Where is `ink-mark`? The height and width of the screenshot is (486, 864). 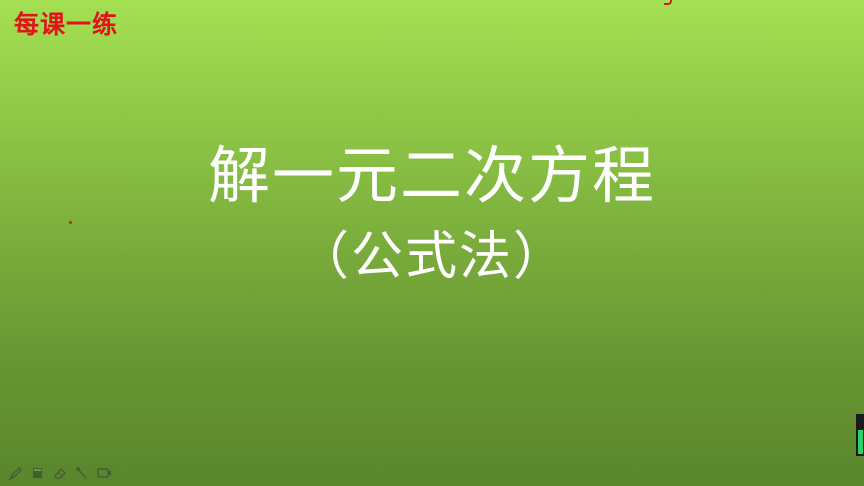 ink-mark is located at coordinates (668, 2).